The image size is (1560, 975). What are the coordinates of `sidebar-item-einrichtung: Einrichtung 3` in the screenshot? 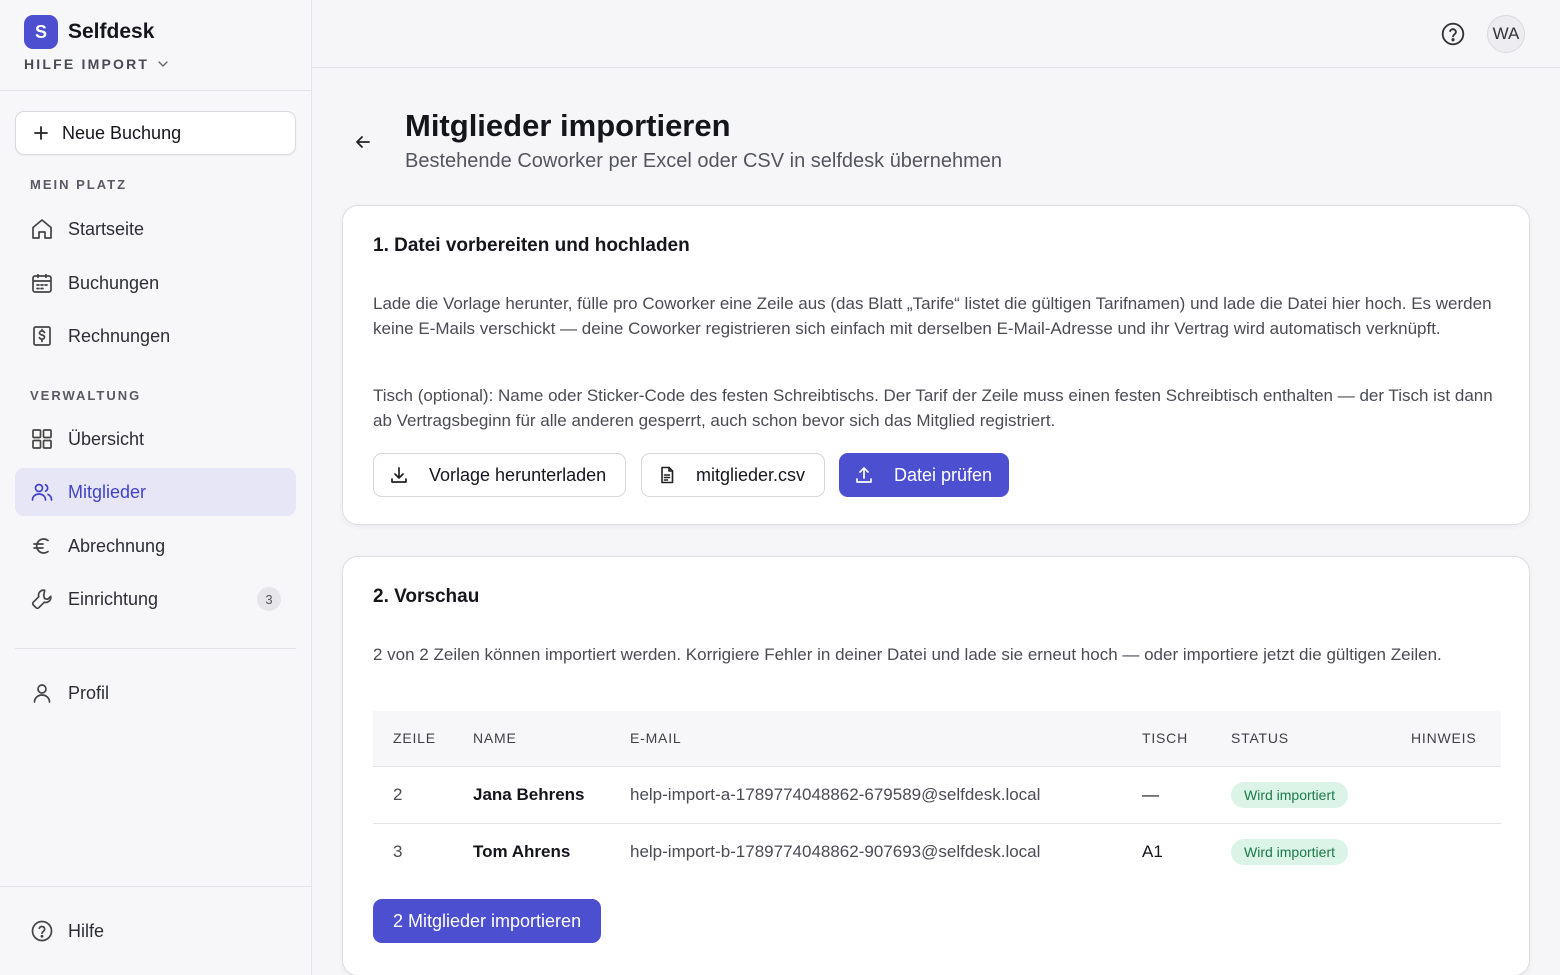 It's located at (155, 599).